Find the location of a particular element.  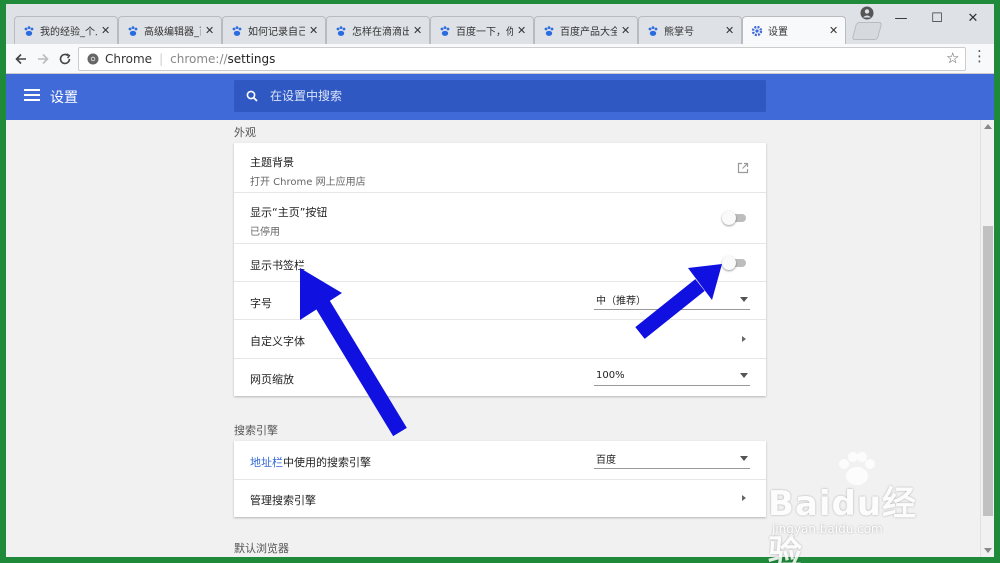

tab-settings: 设置 ✕ is located at coordinates (794, 30).